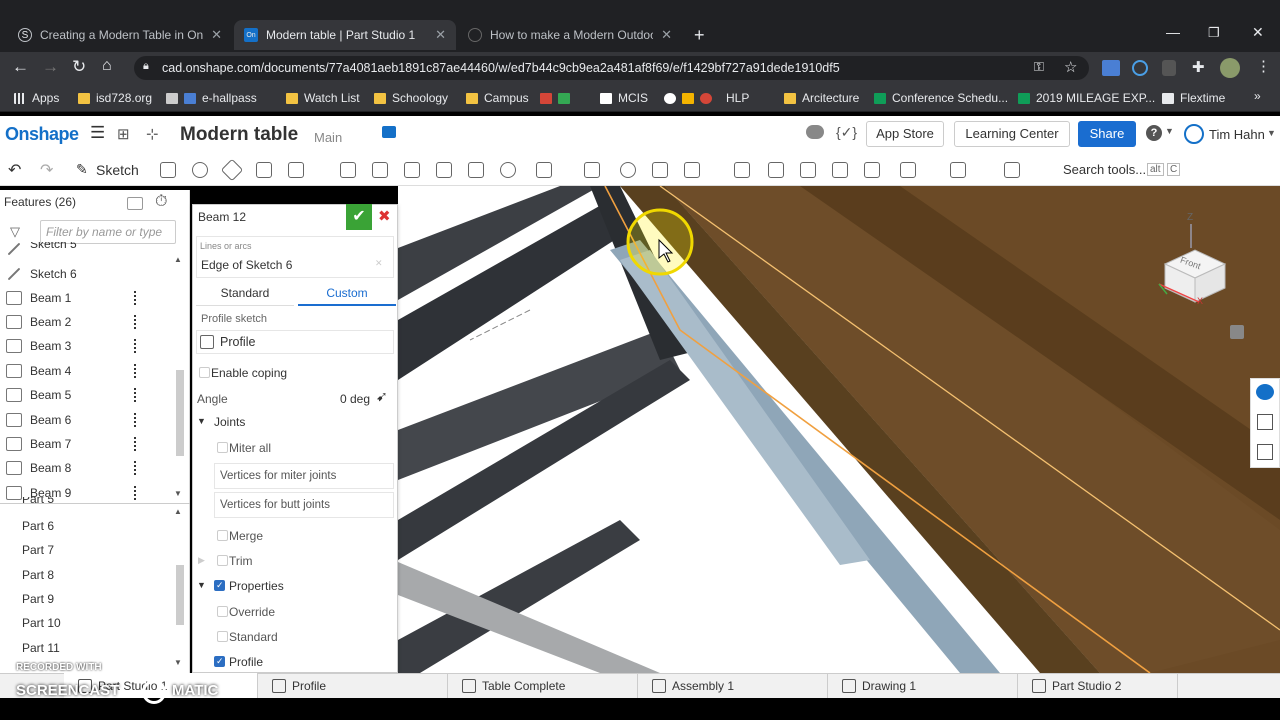 Image resolution: width=1280 pixels, height=720 pixels. Describe the element at coordinates (821, 98) in the screenshot. I see `bookmark-arcitecture: Arcitecture` at that location.